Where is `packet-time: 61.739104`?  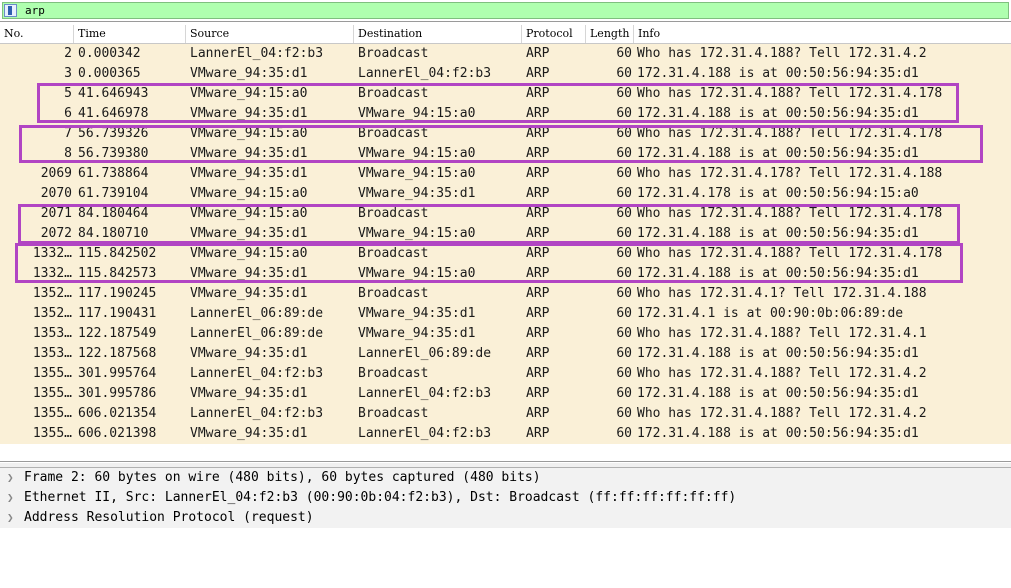
packet-time: 61.739104 is located at coordinates (113, 193).